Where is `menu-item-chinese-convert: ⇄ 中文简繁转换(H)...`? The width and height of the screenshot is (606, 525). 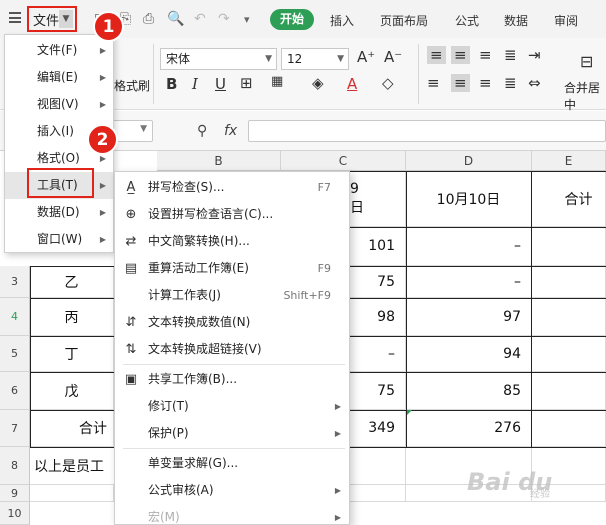
menu-item-chinese-convert: ⇄ 中文简繁转换(H)... is located at coordinates (232, 241).